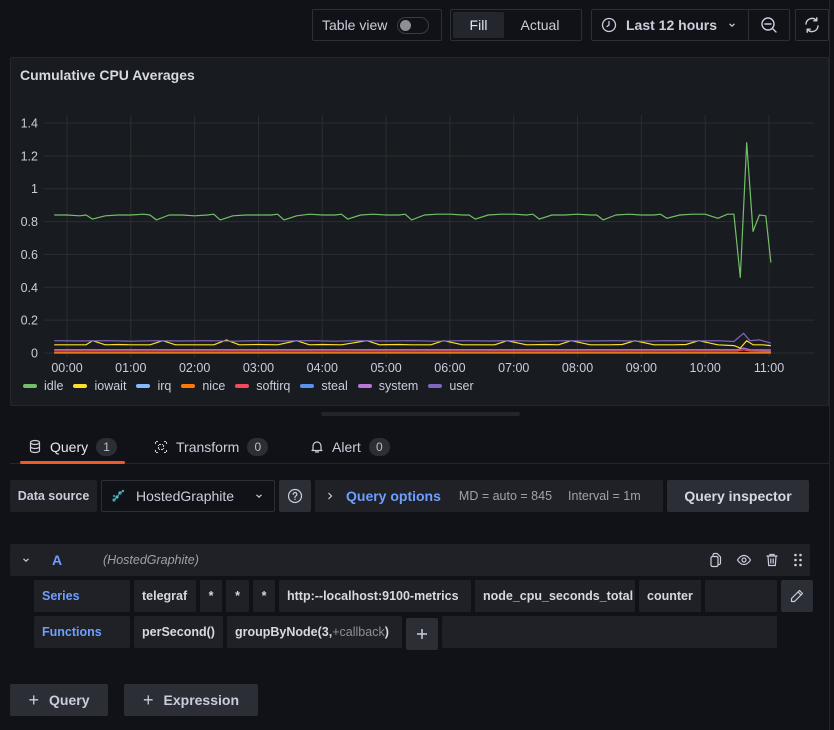 The image size is (834, 730). Describe the element at coordinates (555, 596) in the screenshot. I see `series-segment: node_cpu_seconds_total` at that location.